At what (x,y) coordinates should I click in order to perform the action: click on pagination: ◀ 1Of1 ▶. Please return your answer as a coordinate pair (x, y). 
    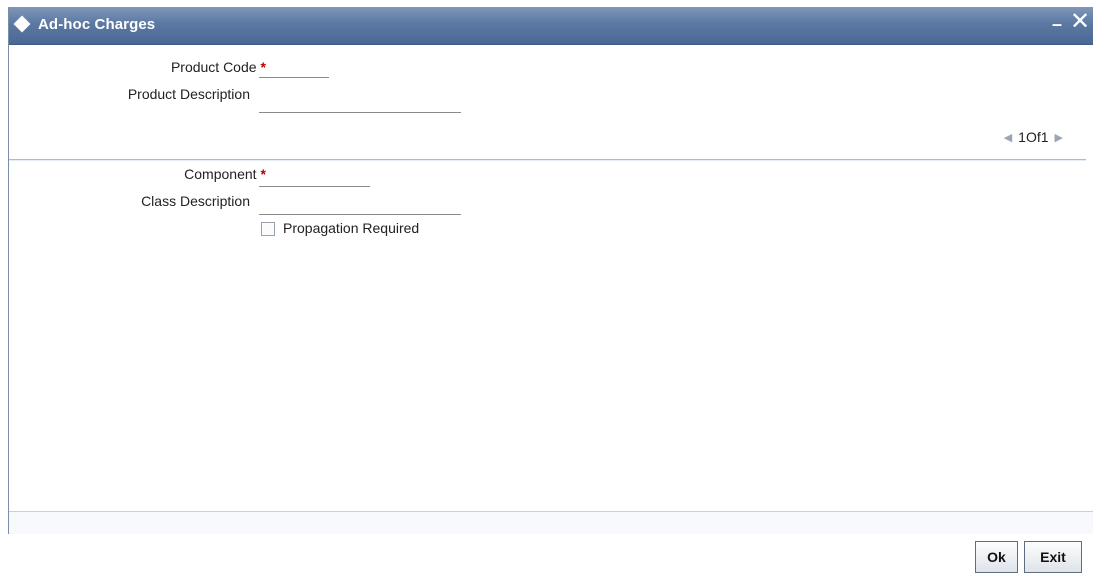
    Looking at the image, I should click on (1033, 137).